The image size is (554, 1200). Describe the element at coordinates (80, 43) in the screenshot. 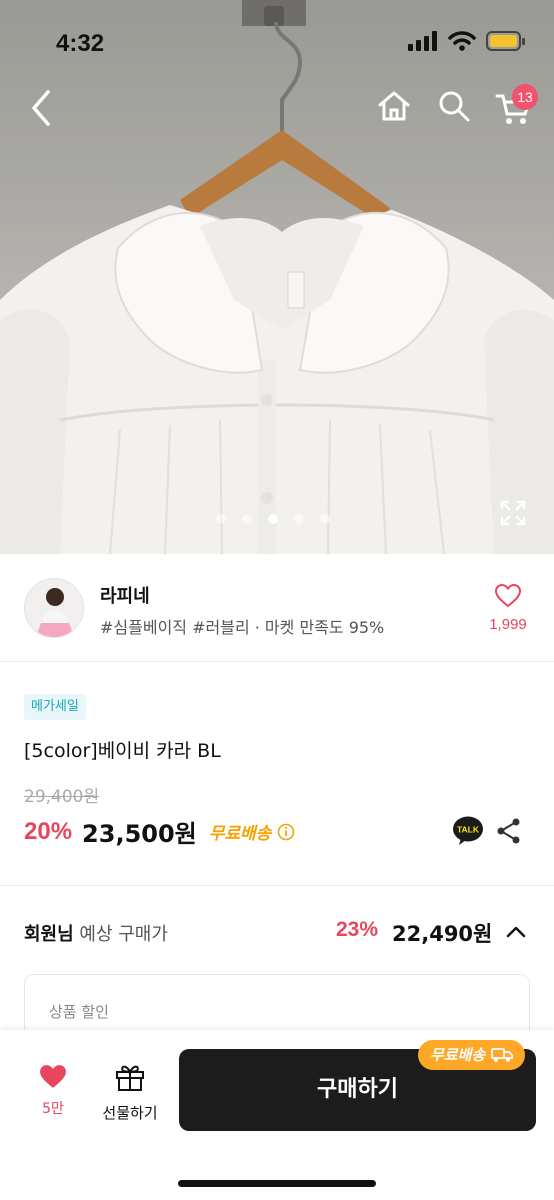

I see `status-time: 4:32` at that location.